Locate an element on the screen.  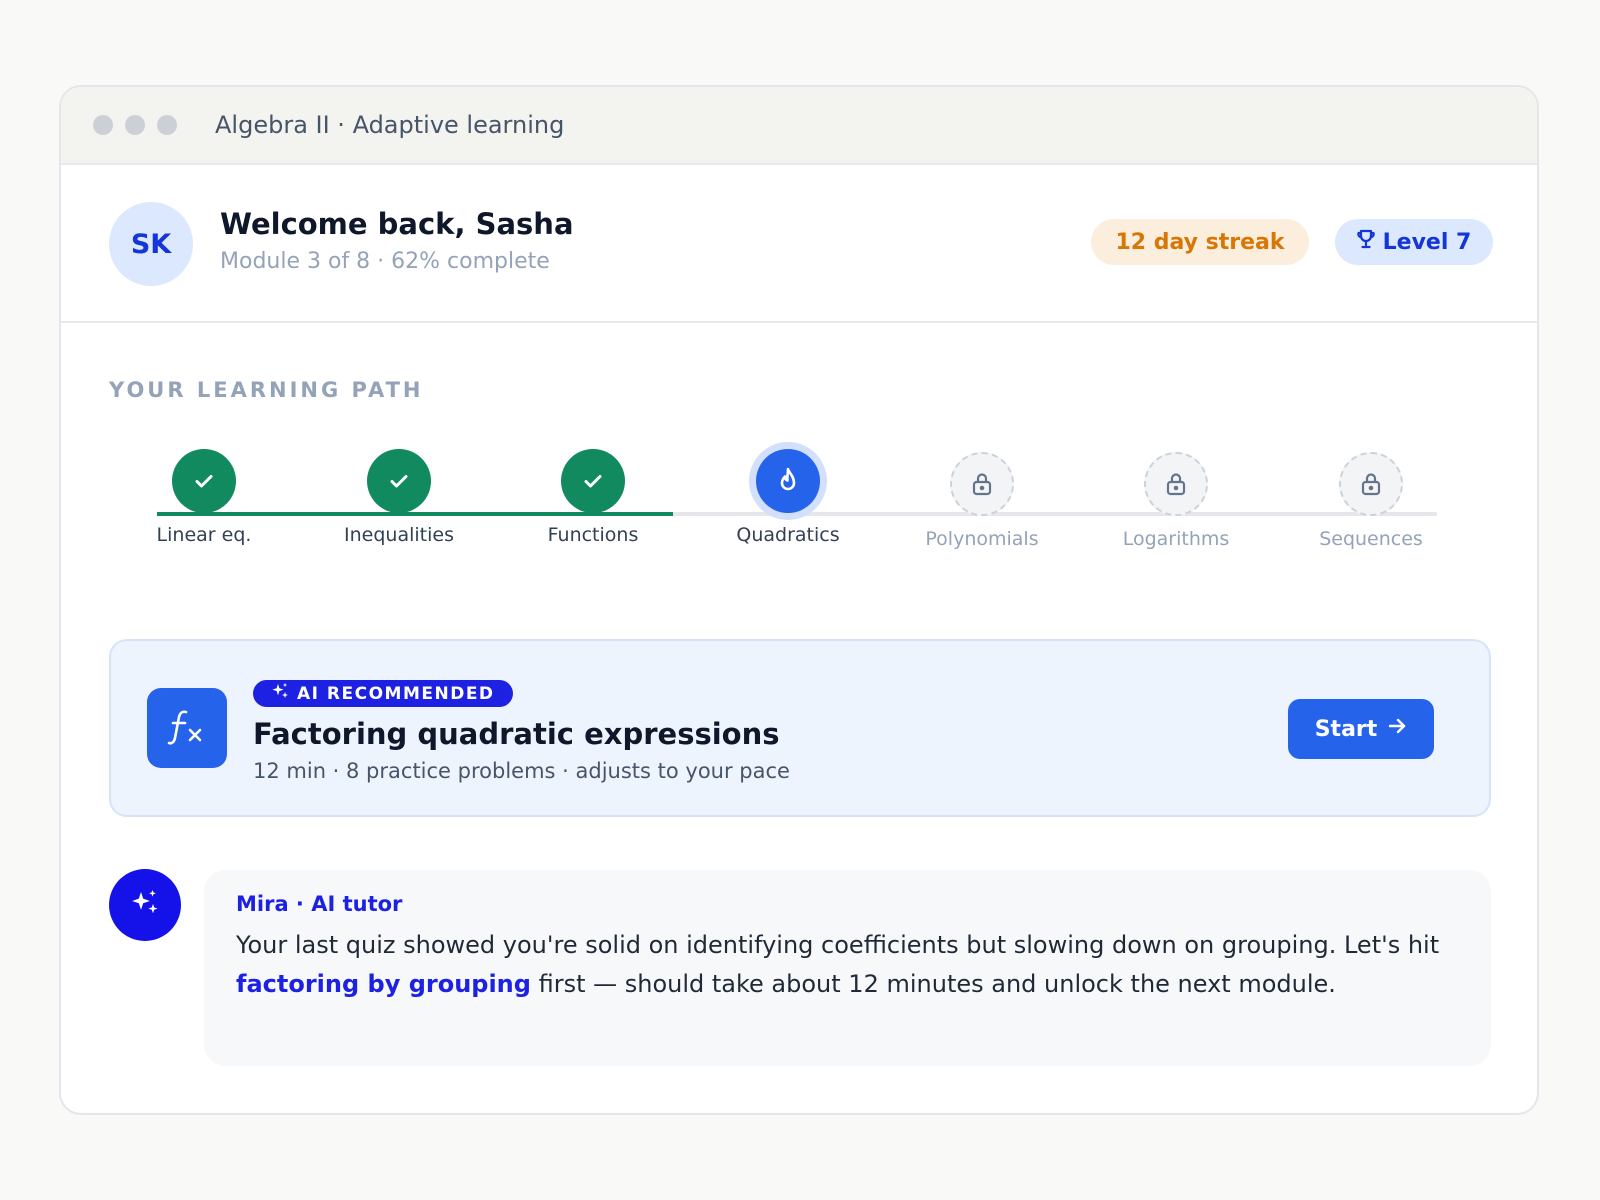
ai-recommended-badge: AI RECOMMENDED is located at coordinates (383, 693).